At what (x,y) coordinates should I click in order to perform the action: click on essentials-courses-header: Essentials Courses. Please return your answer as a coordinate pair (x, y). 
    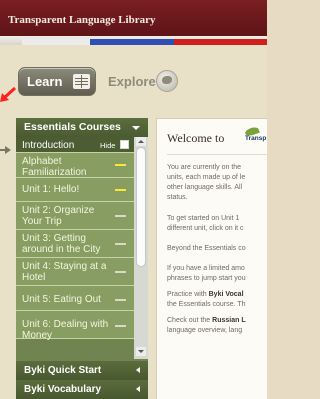
    Looking at the image, I should click on (82, 127).